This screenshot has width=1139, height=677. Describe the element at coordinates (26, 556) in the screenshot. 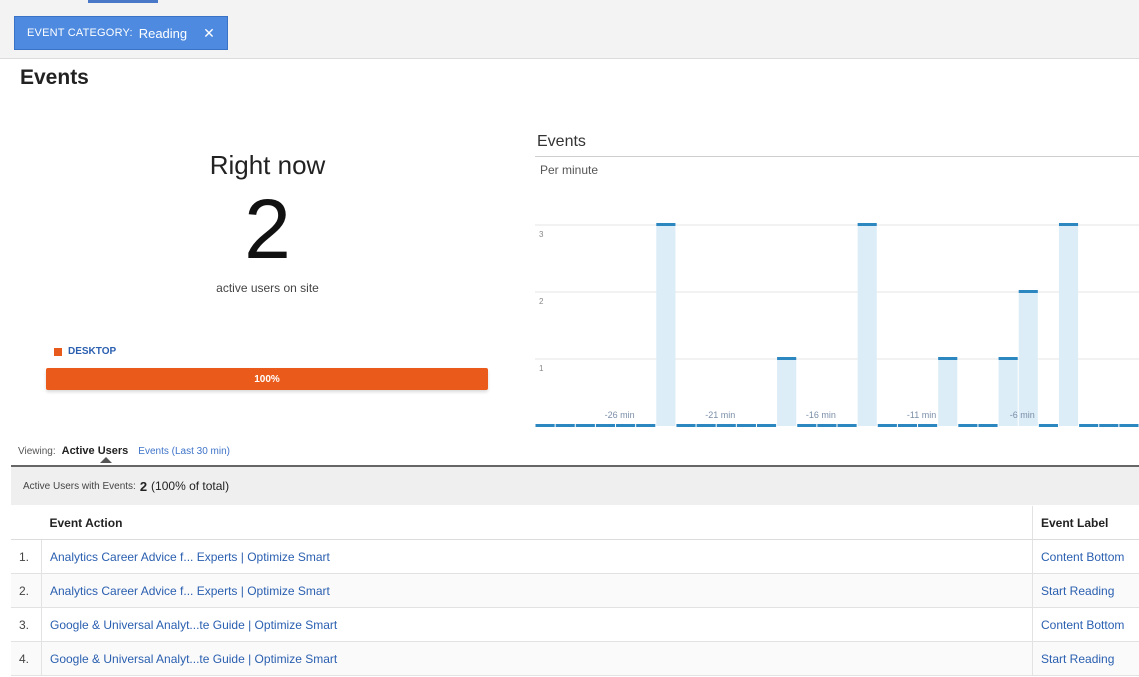

I see `row-index: 1.` at that location.